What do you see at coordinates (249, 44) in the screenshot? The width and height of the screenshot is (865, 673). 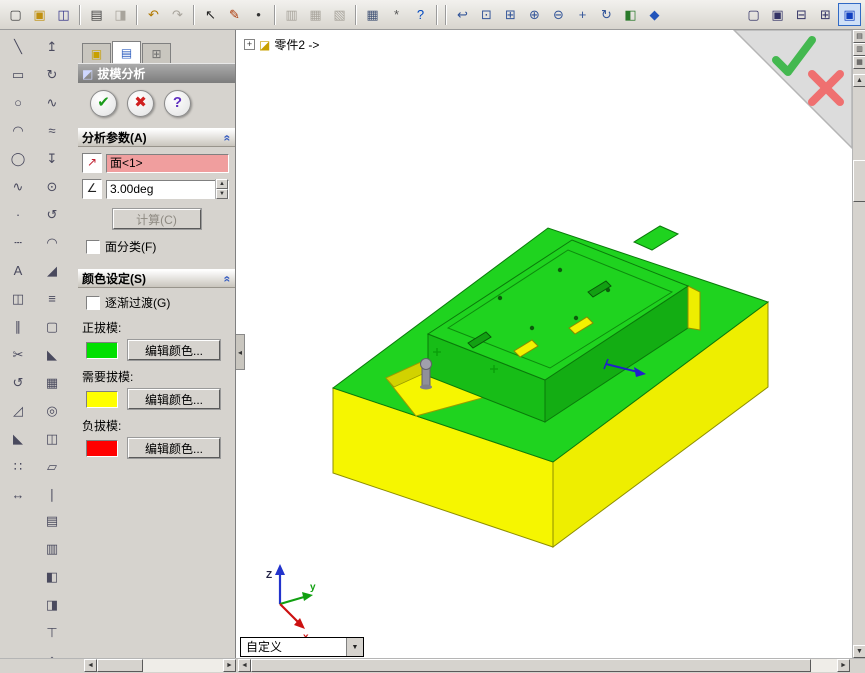 I see `tree-expand-icon: +` at bounding box center [249, 44].